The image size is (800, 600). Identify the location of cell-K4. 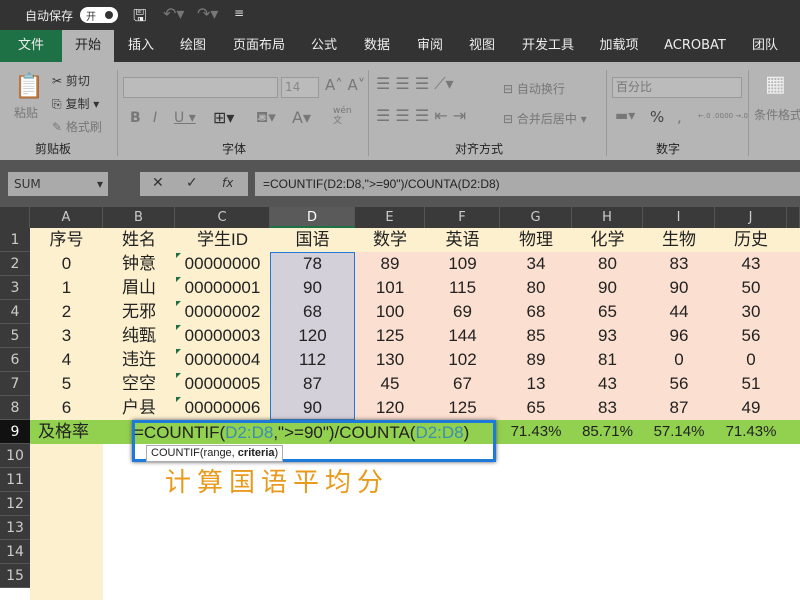
(793, 312).